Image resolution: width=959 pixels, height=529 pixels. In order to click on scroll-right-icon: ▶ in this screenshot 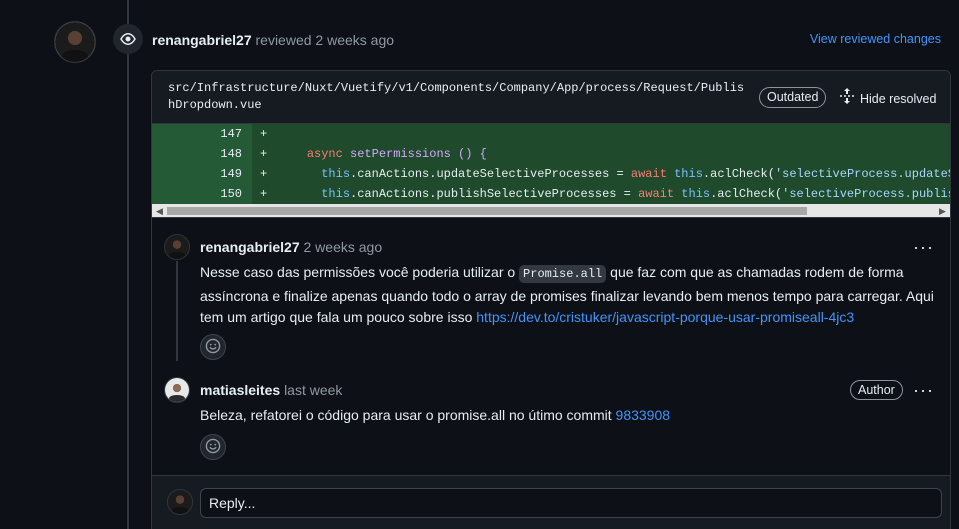, I will do `click(942, 211)`.